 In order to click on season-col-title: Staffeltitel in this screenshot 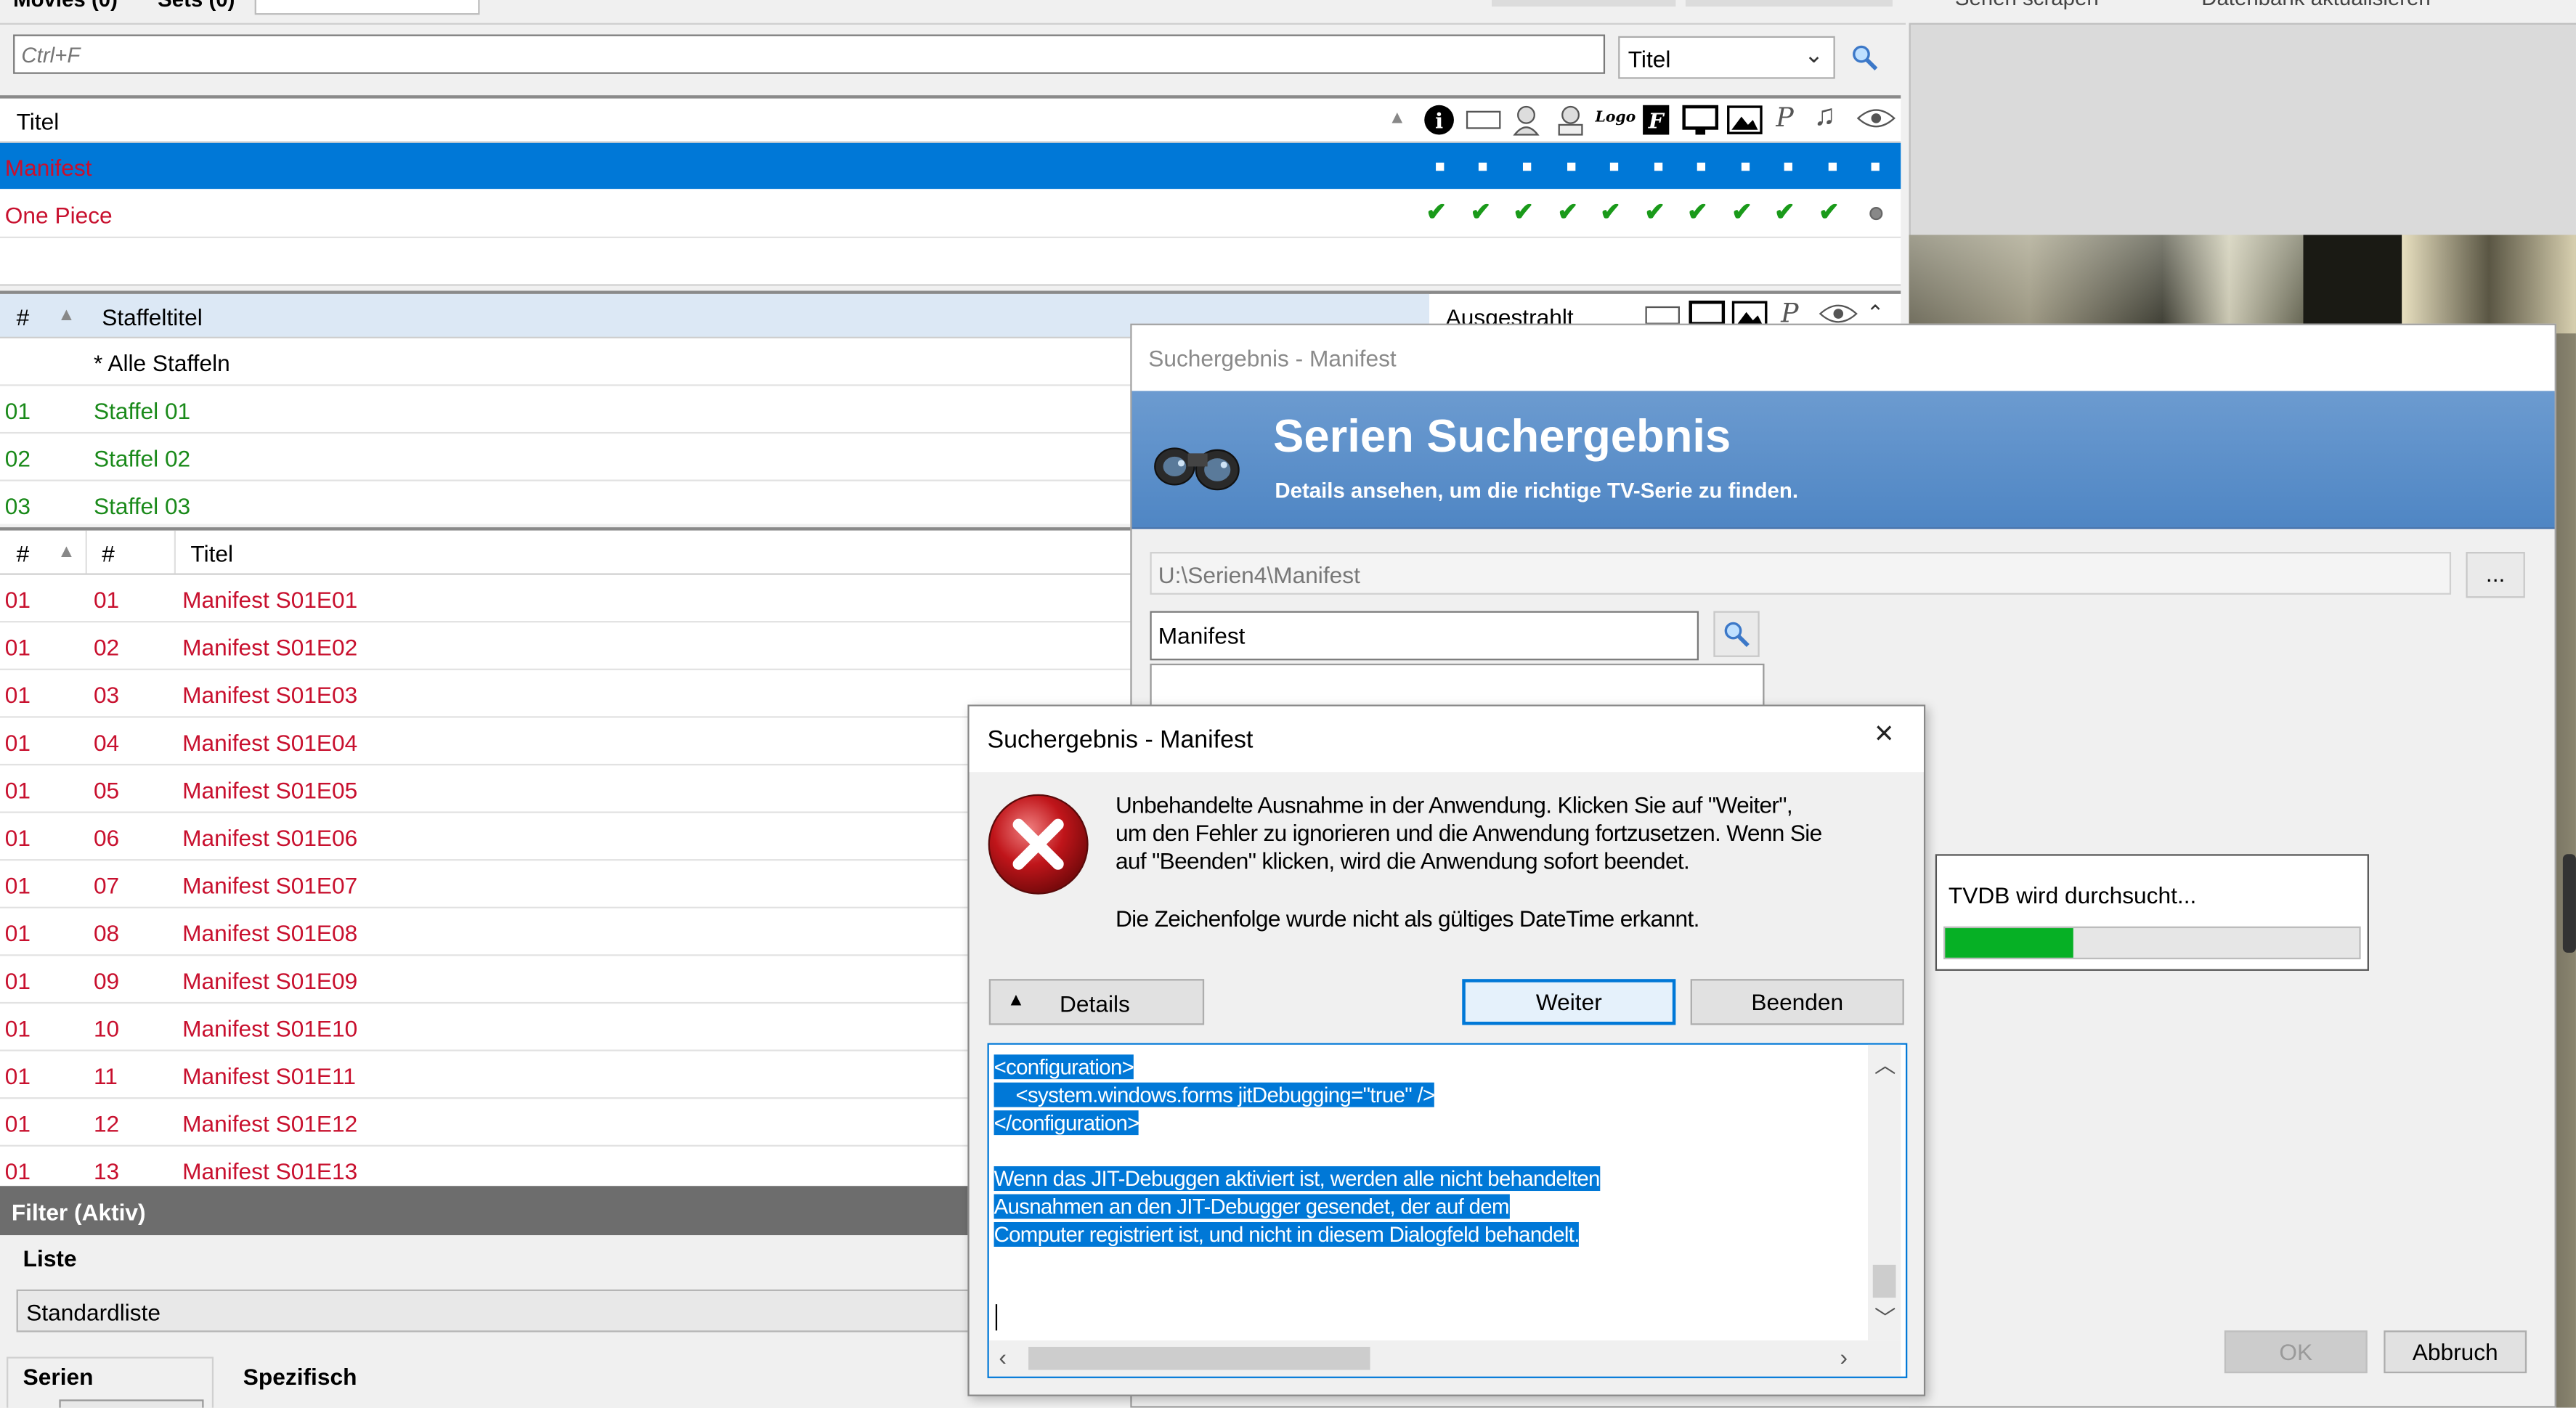, I will do `click(152, 317)`.